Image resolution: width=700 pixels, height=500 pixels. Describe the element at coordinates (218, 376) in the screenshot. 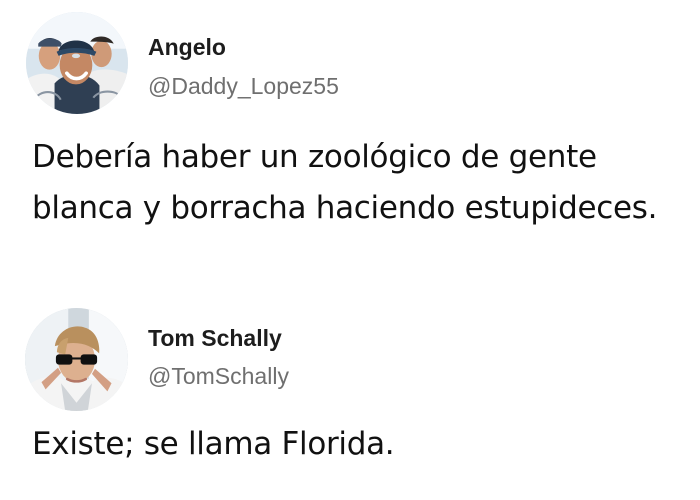

I see `user-handle: @TomSchally` at that location.